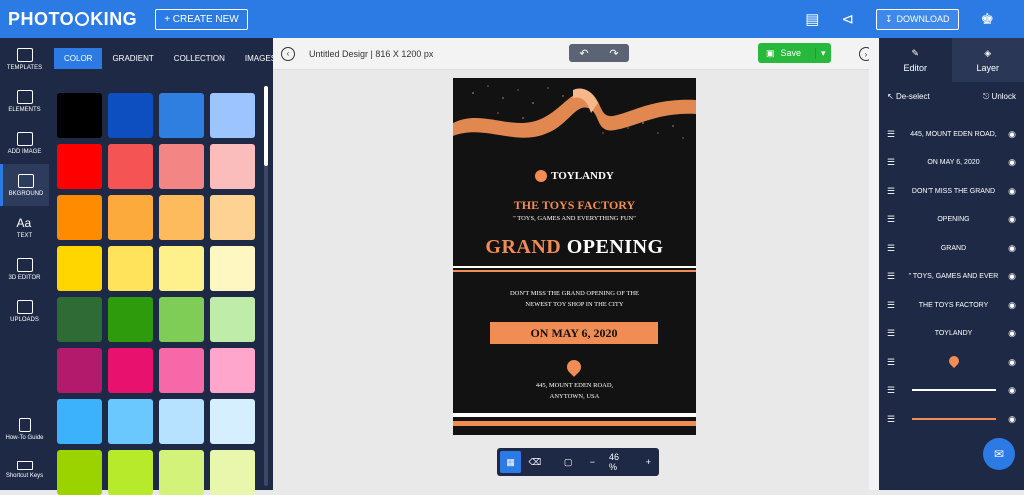 The height and width of the screenshot is (495, 1024). What do you see at coordinates (574, 423) in the screenshot?
I see `divider-orange-bottom` at bounding box center [574, 423].